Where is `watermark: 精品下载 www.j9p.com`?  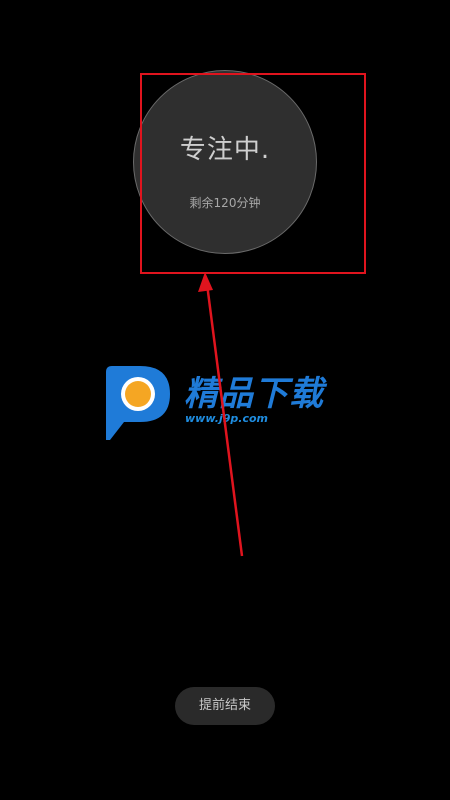
watermark: 精品下载 www.j9p.com is located at coordinates (230, 402).